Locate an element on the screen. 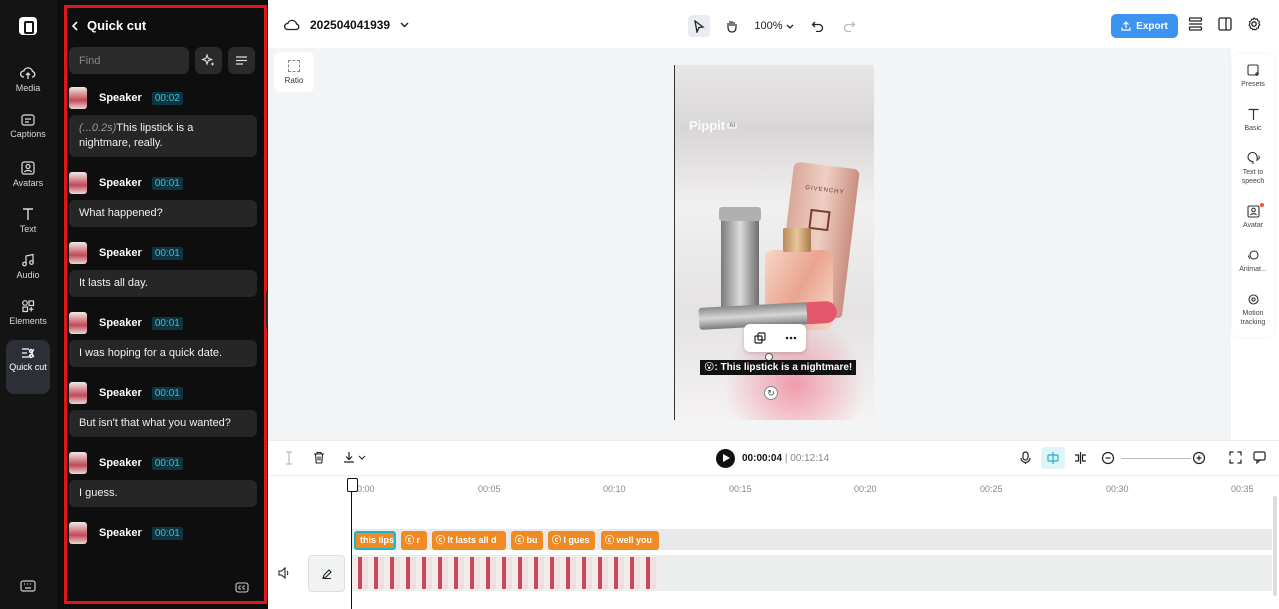 Image resolution: width=1279 pixels, height=609 pixels. presets-tool: Presets is located at coordinates (1253, 76).